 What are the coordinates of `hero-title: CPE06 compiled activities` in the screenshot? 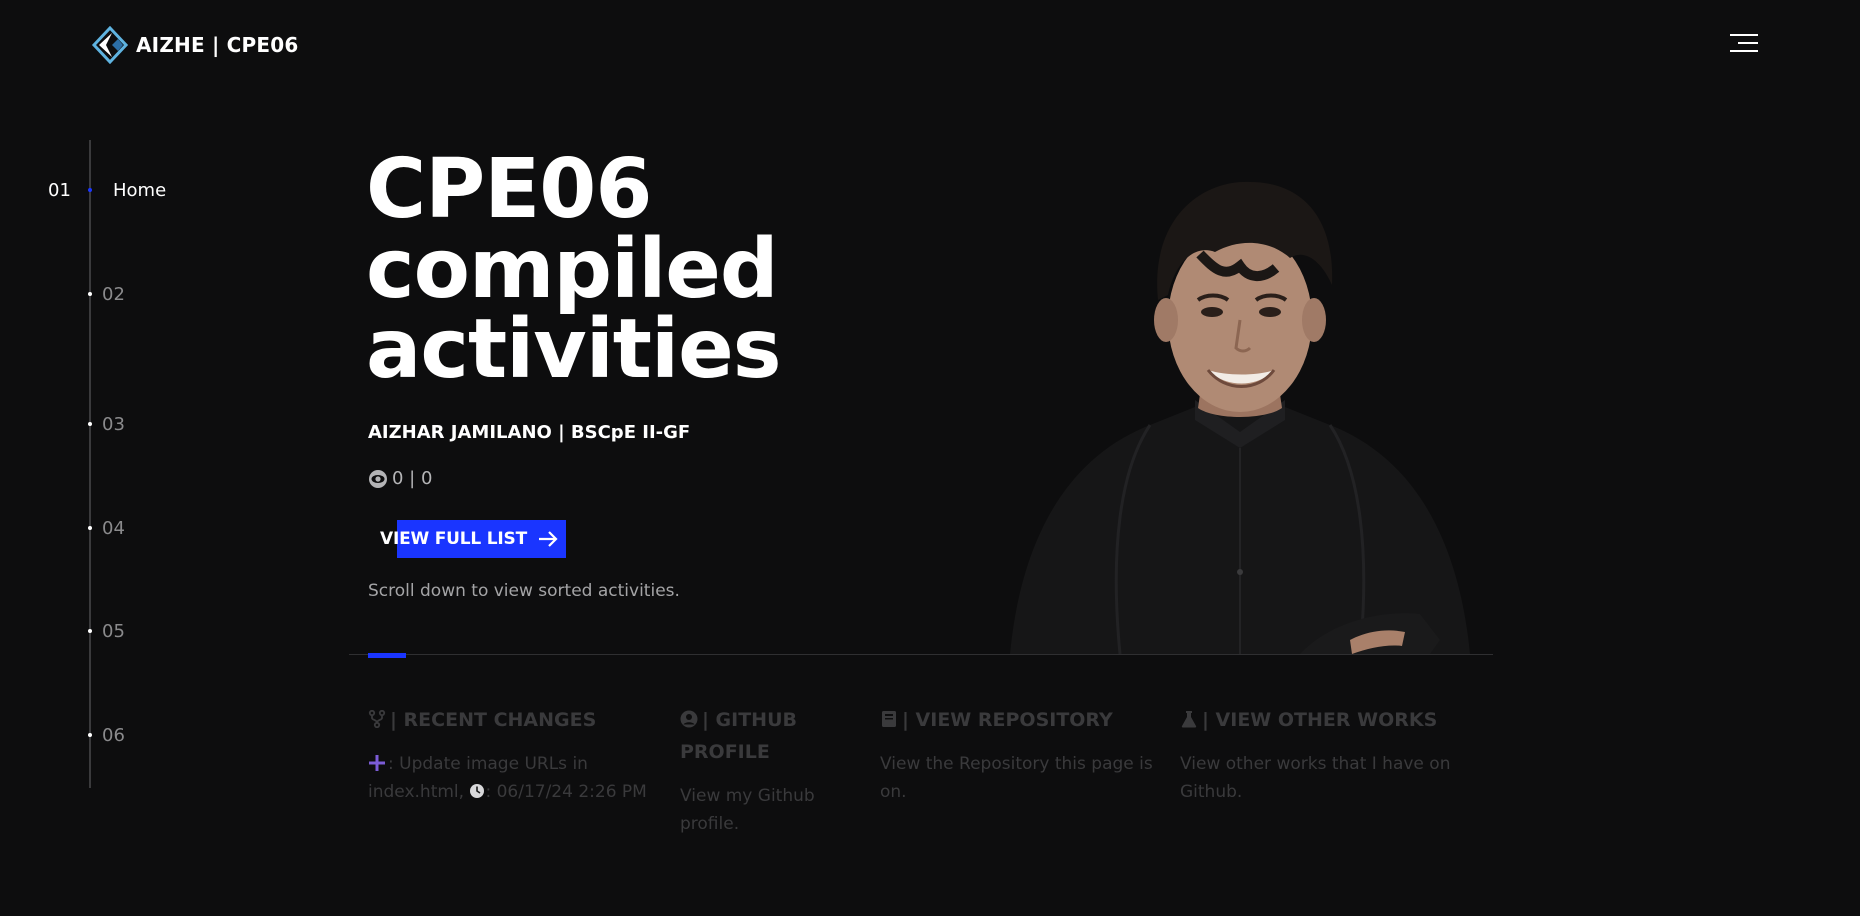 It's located at (596, 269).